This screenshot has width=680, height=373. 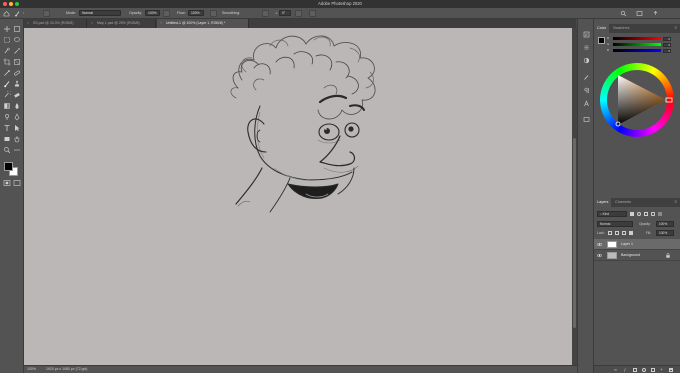 I want to click on path-selection-tool-icon, so click(x=17, y=128).